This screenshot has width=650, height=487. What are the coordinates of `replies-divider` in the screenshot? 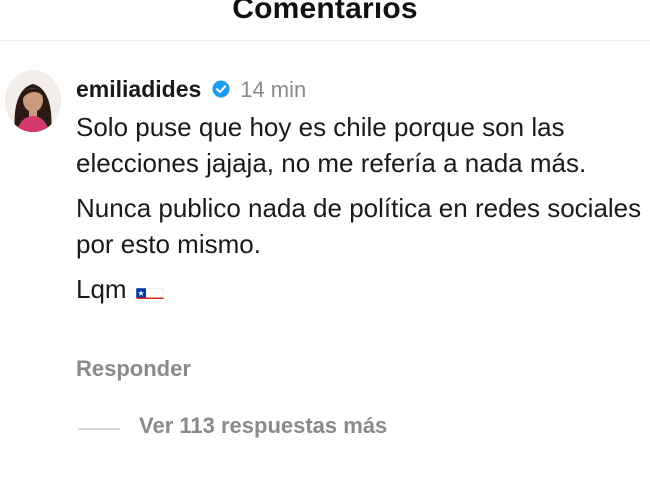 It's located at (99, 429).